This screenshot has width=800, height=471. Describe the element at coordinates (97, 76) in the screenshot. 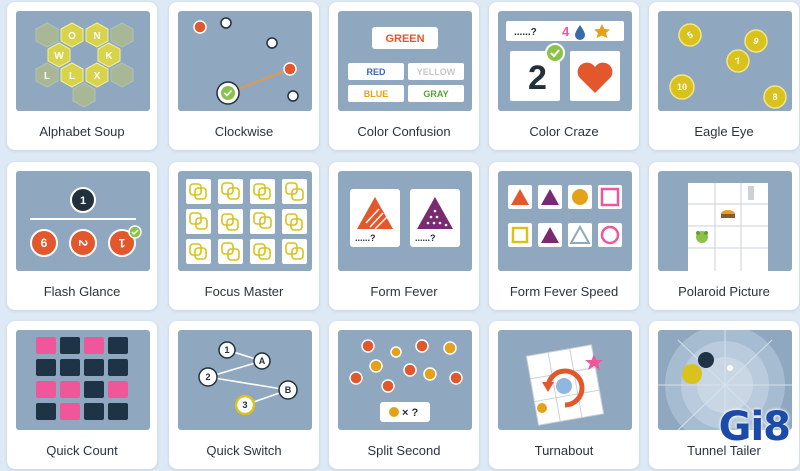

I see `letter-x: X` at that location.